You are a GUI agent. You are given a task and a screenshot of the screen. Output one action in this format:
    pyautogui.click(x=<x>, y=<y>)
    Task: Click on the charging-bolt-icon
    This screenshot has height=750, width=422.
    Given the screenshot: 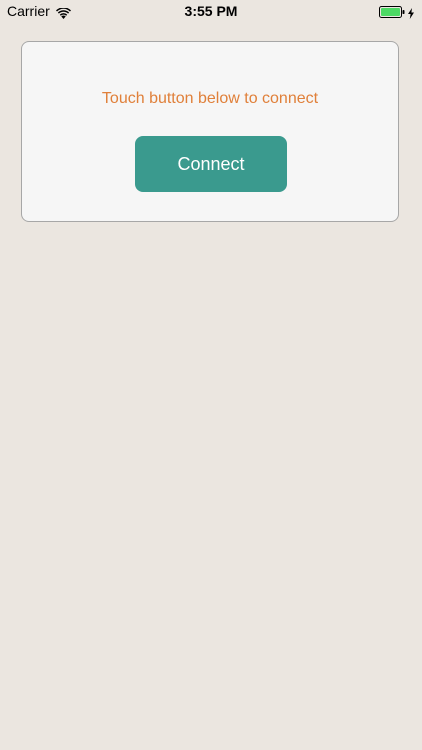 What is the action you would take?
    pyautogui.click(x=411, y=12)
    